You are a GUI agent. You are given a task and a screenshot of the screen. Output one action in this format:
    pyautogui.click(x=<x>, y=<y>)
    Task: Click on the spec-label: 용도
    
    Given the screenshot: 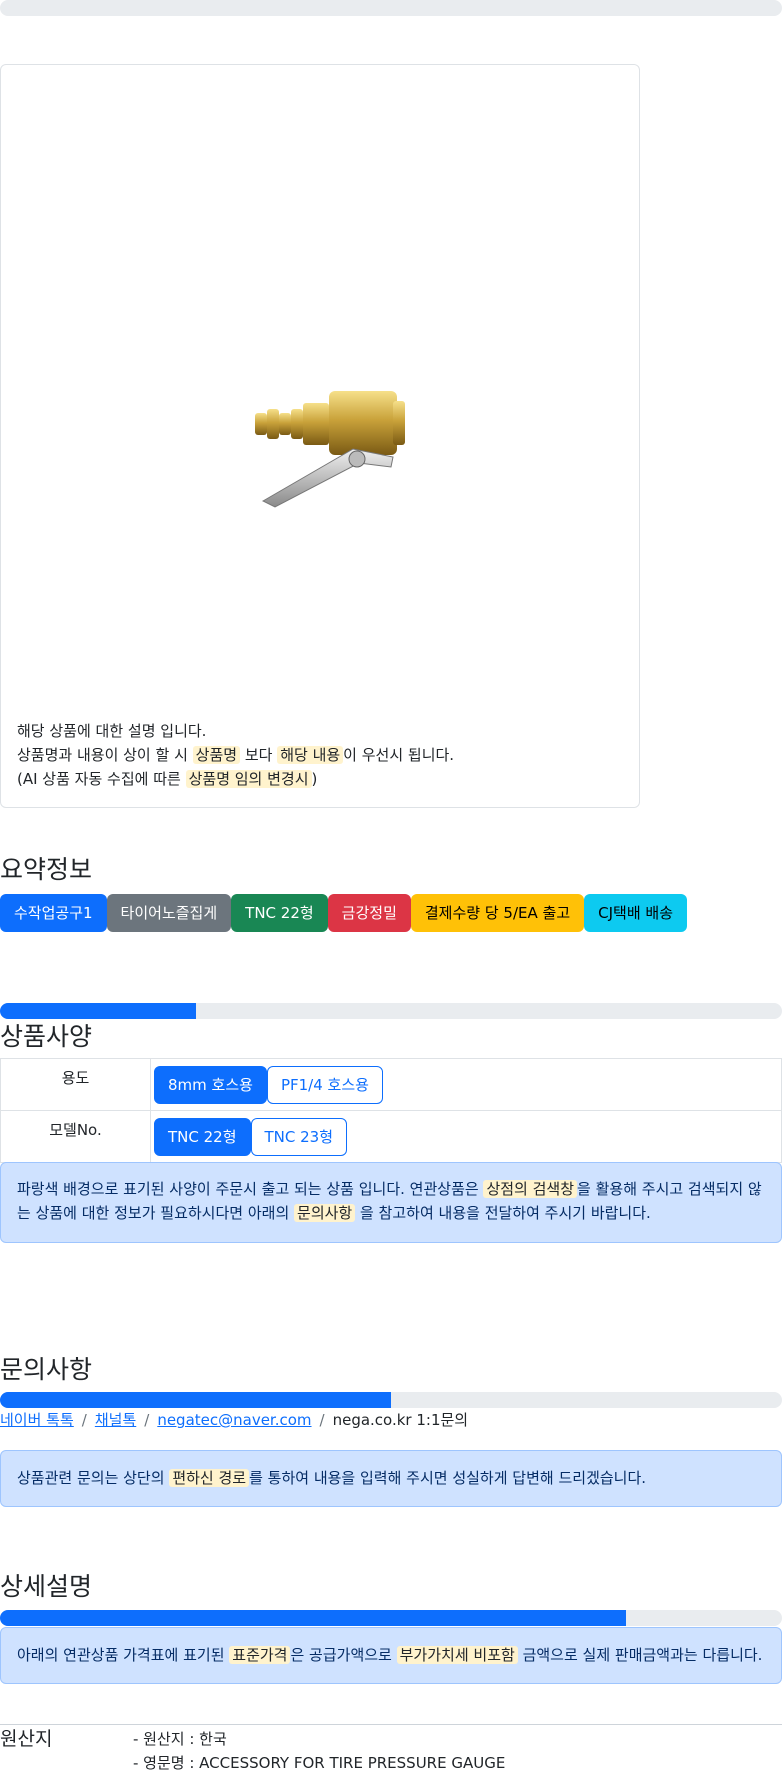 What is the action you would take?
    pyautogui.click(x=75, y=1084)
    